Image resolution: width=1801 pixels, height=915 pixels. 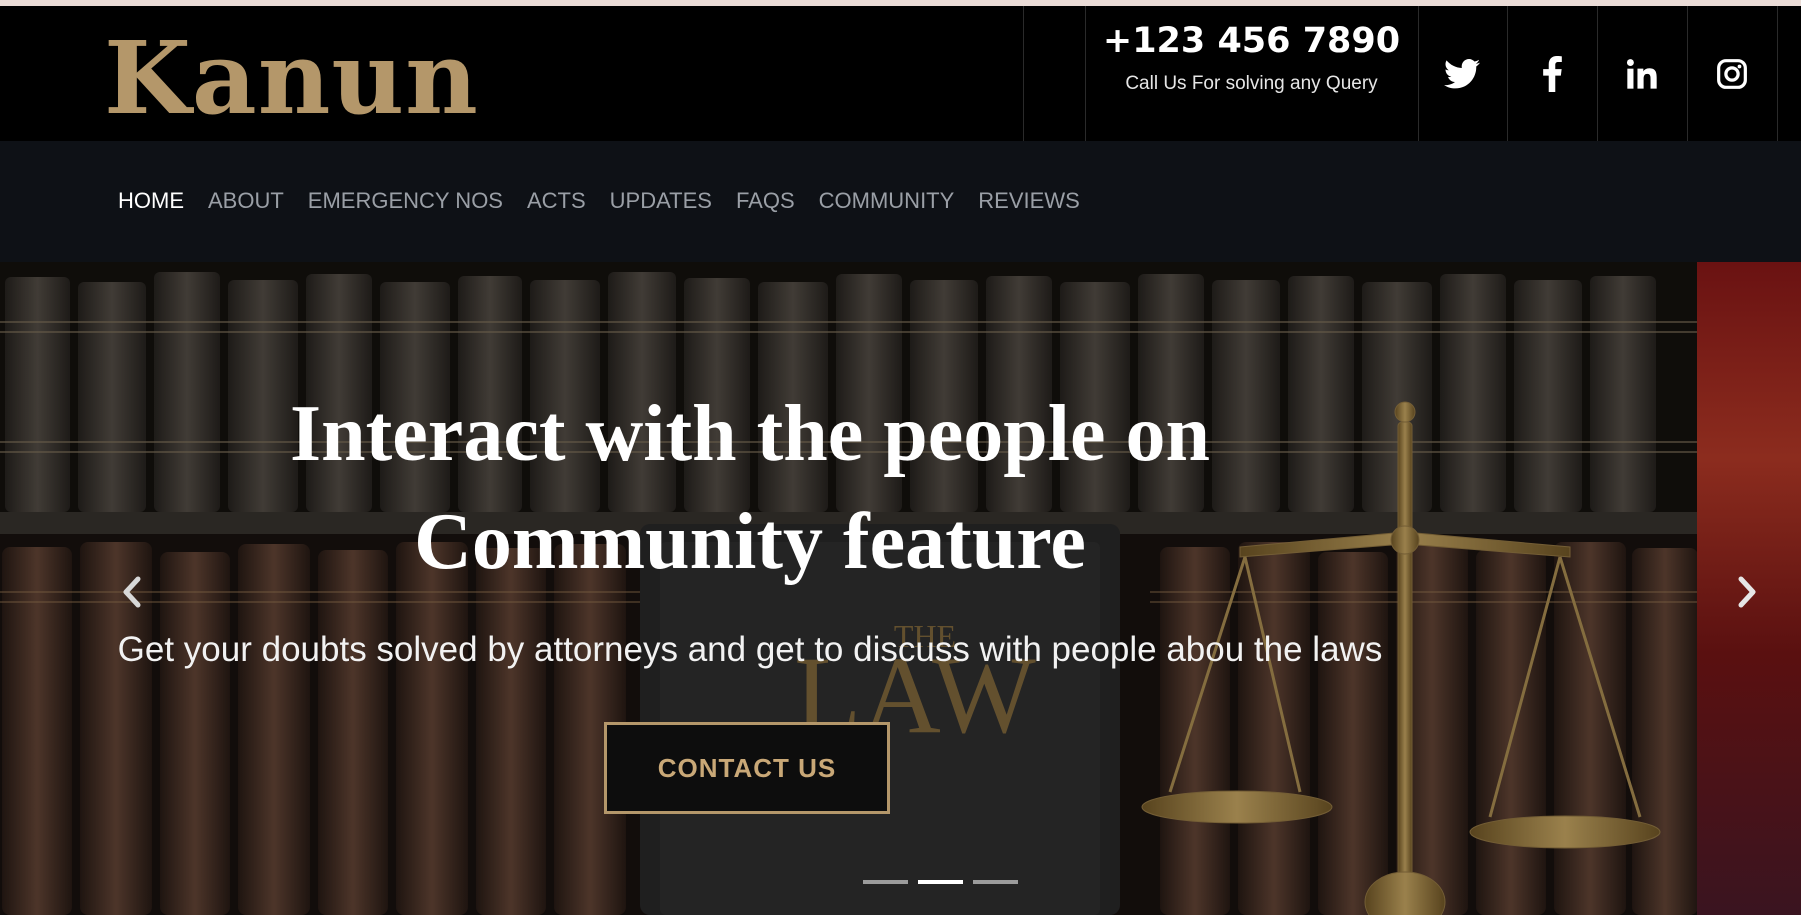 What do you see at coordinates (1028, 201) in the screenshot?
I see `nav-item-reviews: REVIEWS` at bounding box center [1028, 201].